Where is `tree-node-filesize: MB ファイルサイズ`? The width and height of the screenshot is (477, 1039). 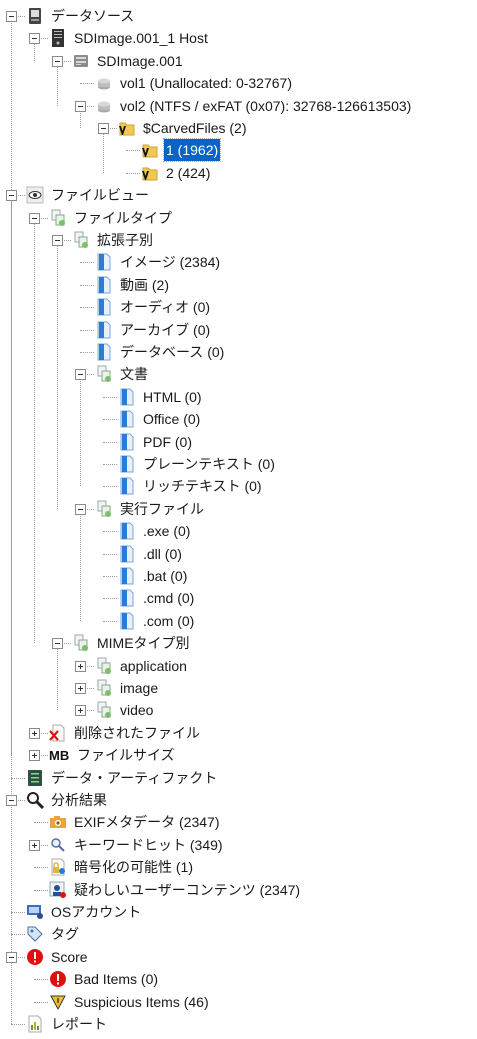
tree-node-filesize: MB ファイルサイズ is located at coordinates (238, 755).